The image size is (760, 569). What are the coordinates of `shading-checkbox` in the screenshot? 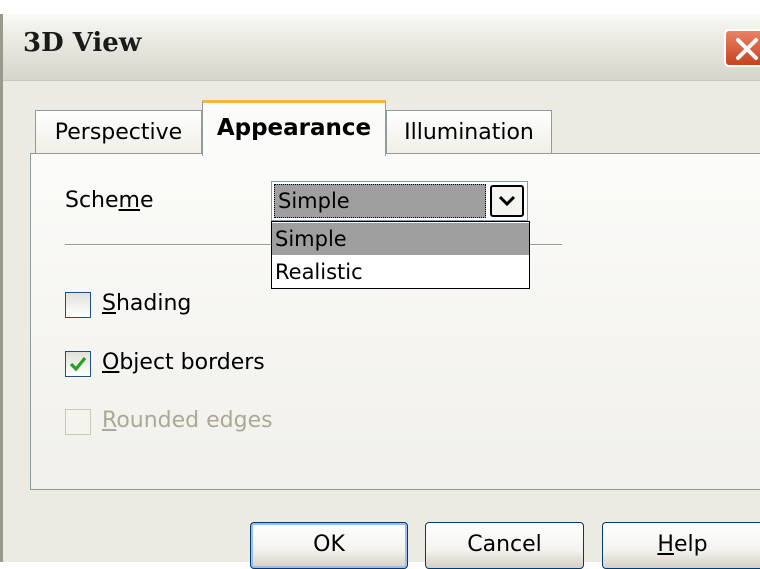 It's located at (78, 305).